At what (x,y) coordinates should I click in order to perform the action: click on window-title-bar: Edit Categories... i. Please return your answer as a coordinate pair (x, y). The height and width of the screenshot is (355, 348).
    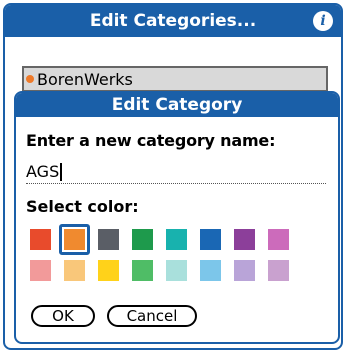
    Looking at the image, I should click on (173, 21).